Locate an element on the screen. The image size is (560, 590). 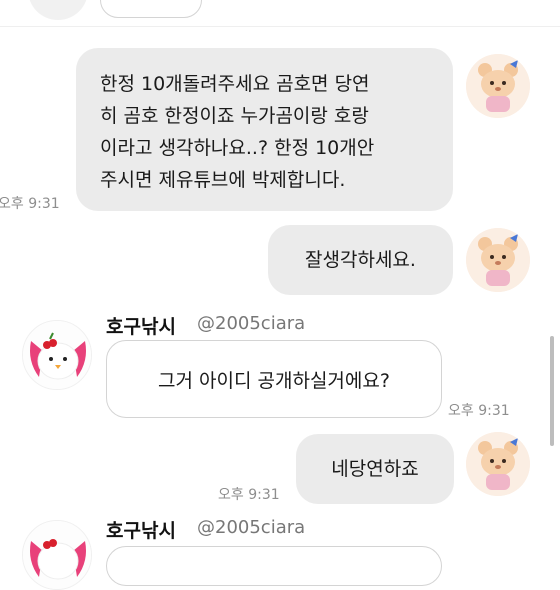
message-line: 이라고 생각하나요..? 한정 10개안 is located at coordinates (237, 148).